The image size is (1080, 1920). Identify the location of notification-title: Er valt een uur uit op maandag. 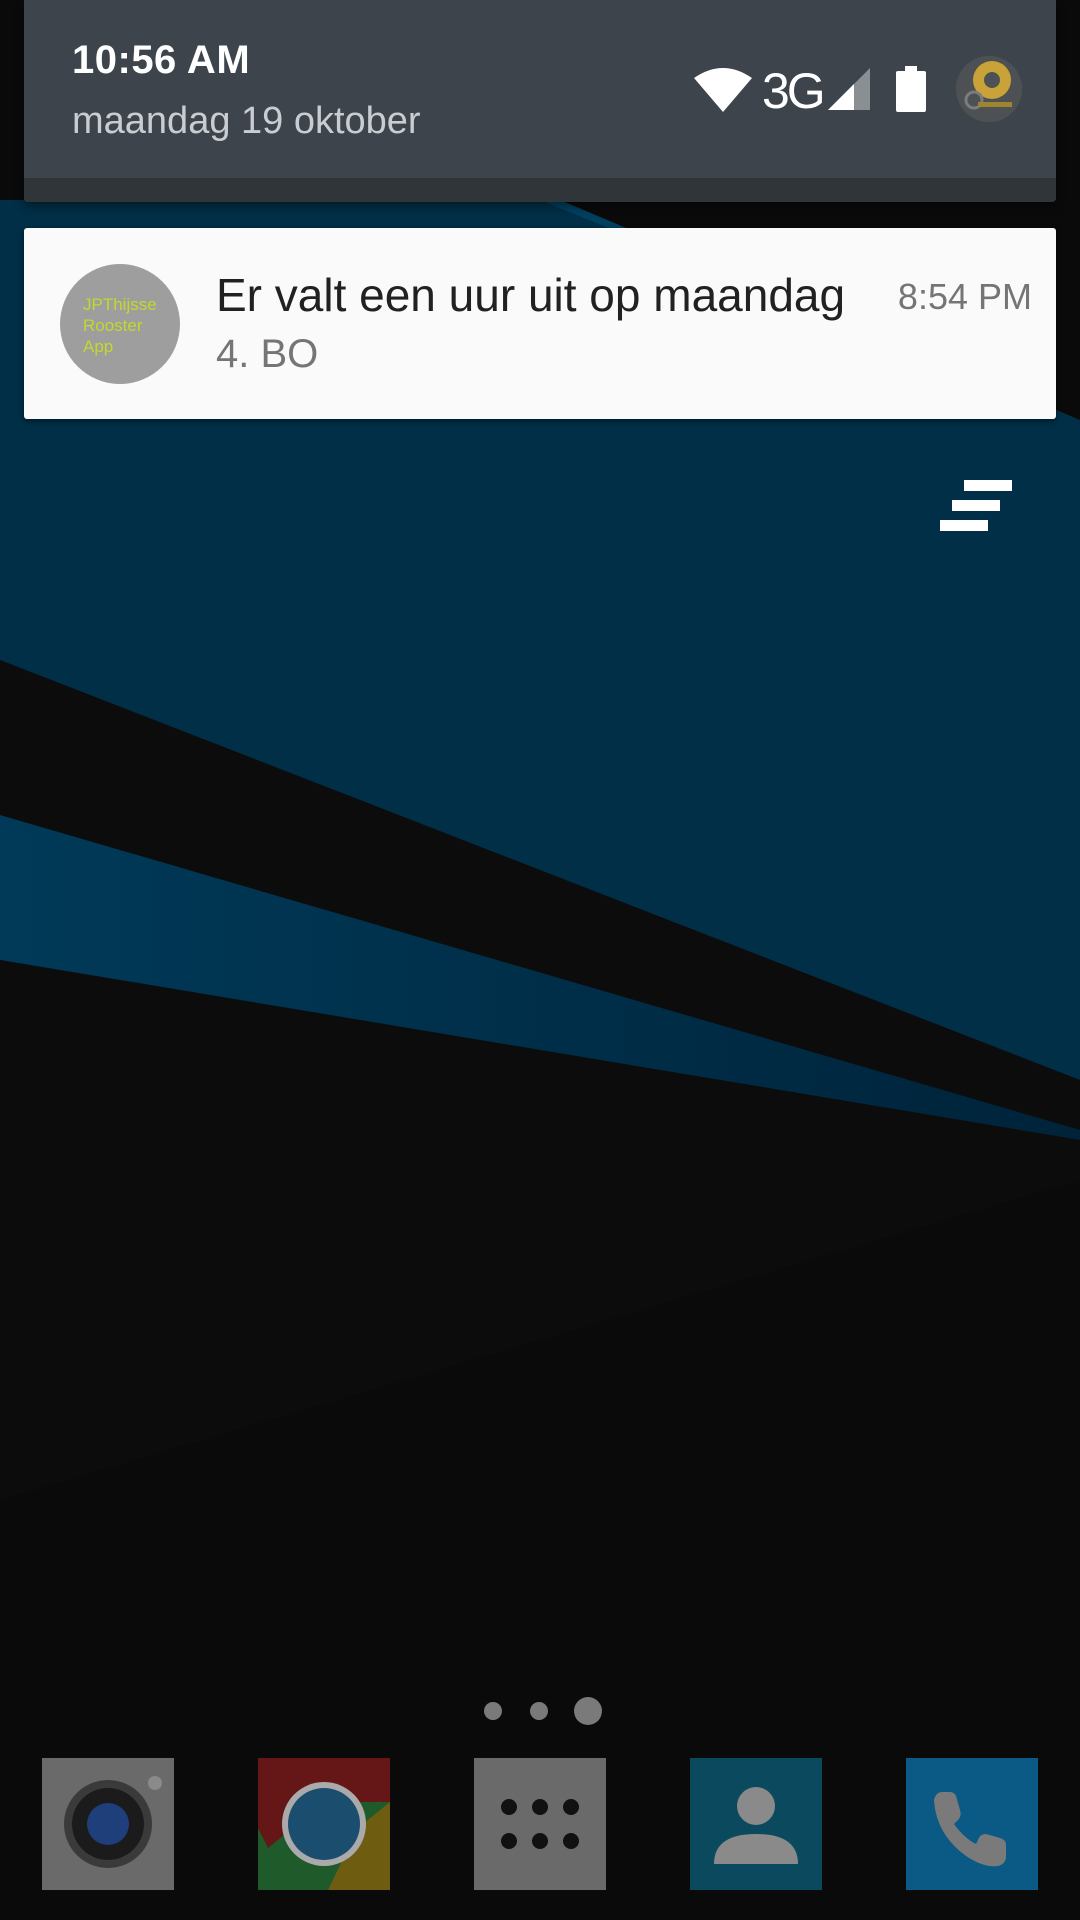
(531, 295).